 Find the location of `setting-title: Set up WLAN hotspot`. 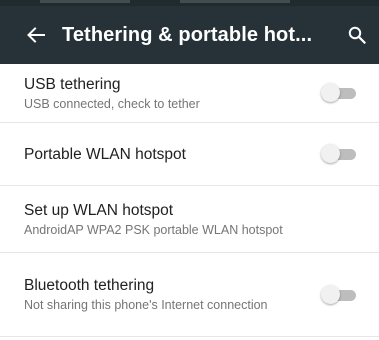

setting-title: Set up WLAN hotspot is located at coordinates (99, 210).